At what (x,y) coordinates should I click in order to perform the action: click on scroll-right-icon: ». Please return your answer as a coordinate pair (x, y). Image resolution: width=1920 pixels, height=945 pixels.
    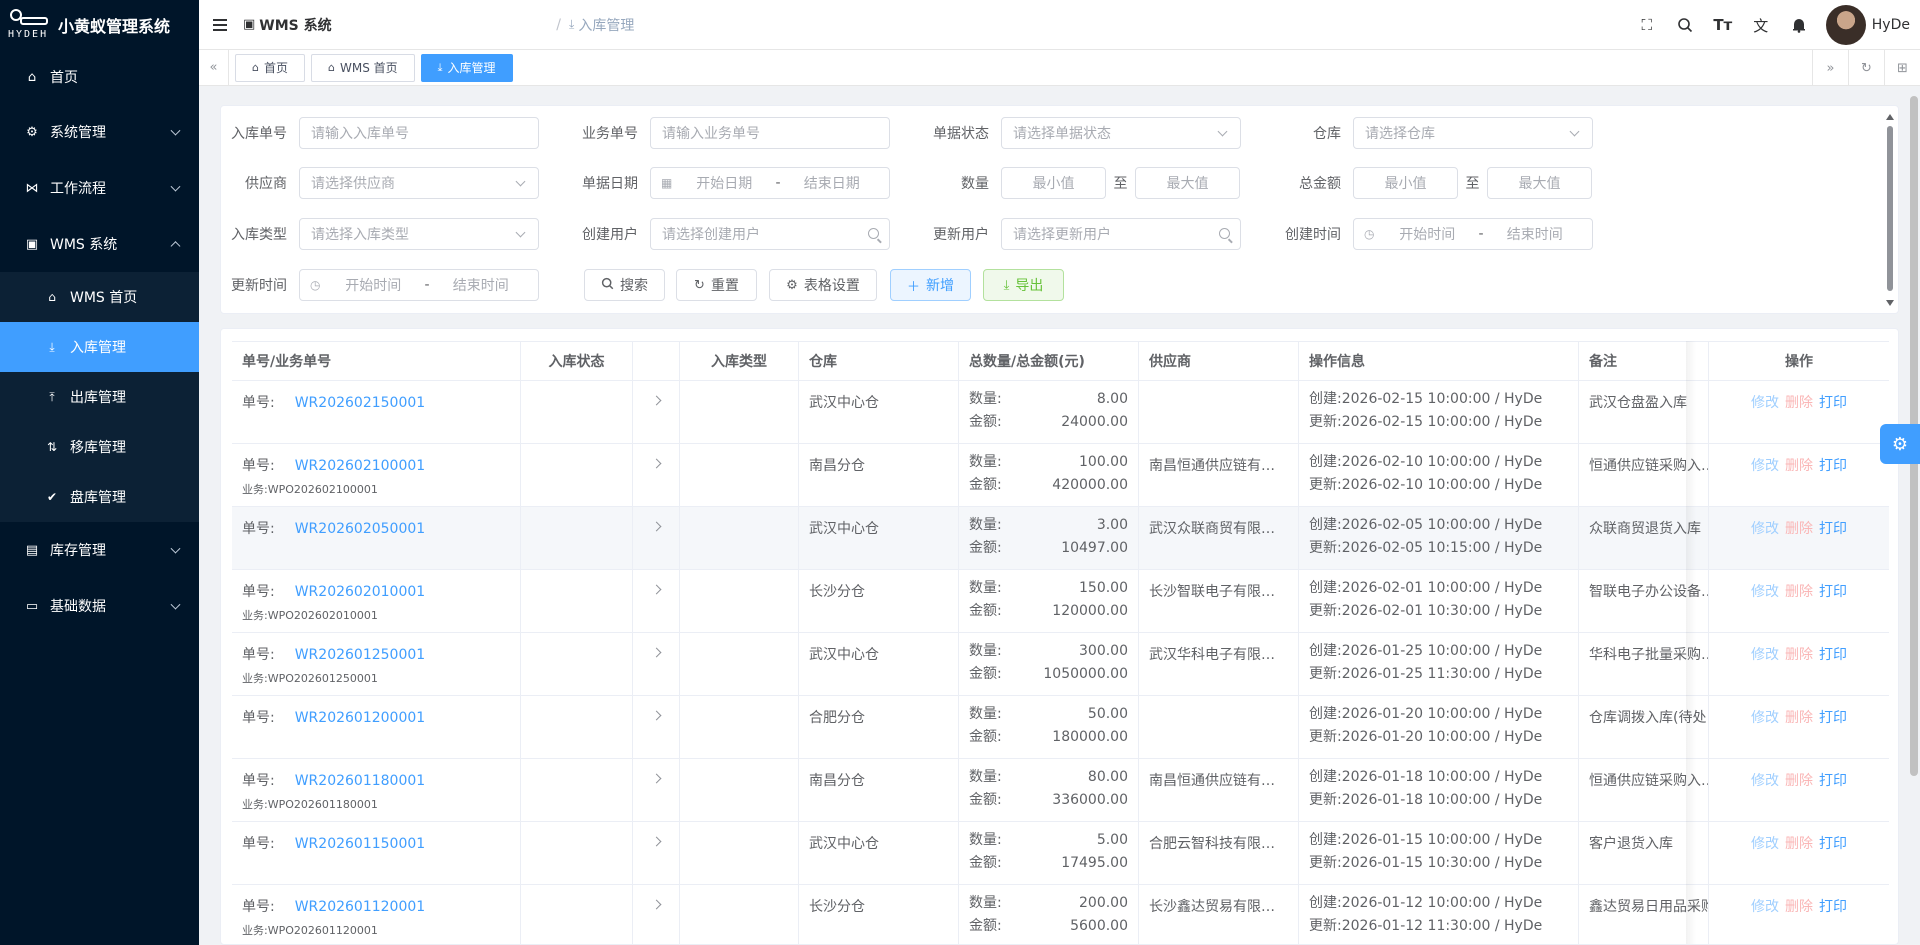
    Looking at the image, I should click on (1830, 68).